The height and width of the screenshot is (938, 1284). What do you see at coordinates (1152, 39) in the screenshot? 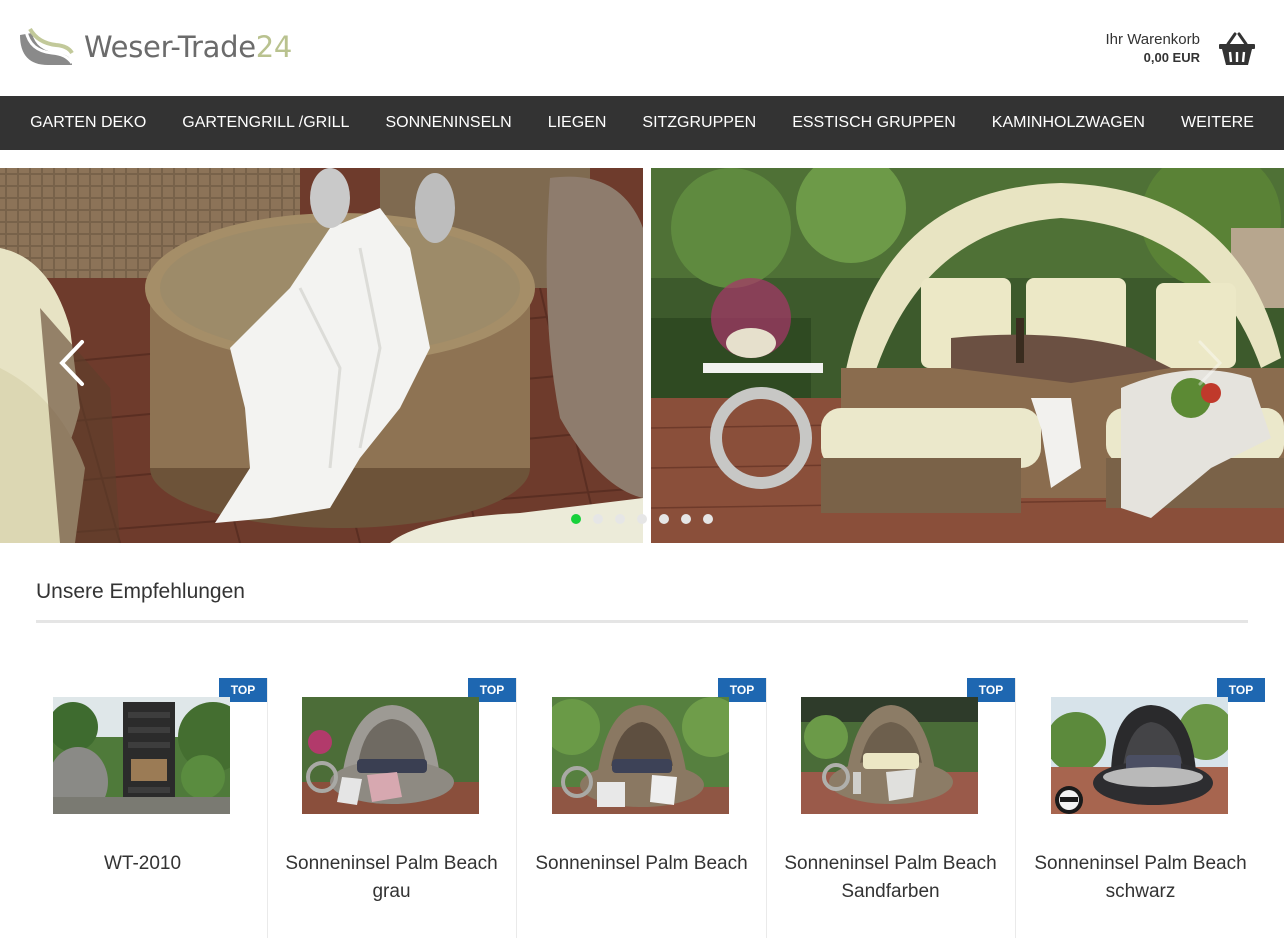
I see `cart-label: Ihr Warenkorb` at bounding box center [1152, 39].